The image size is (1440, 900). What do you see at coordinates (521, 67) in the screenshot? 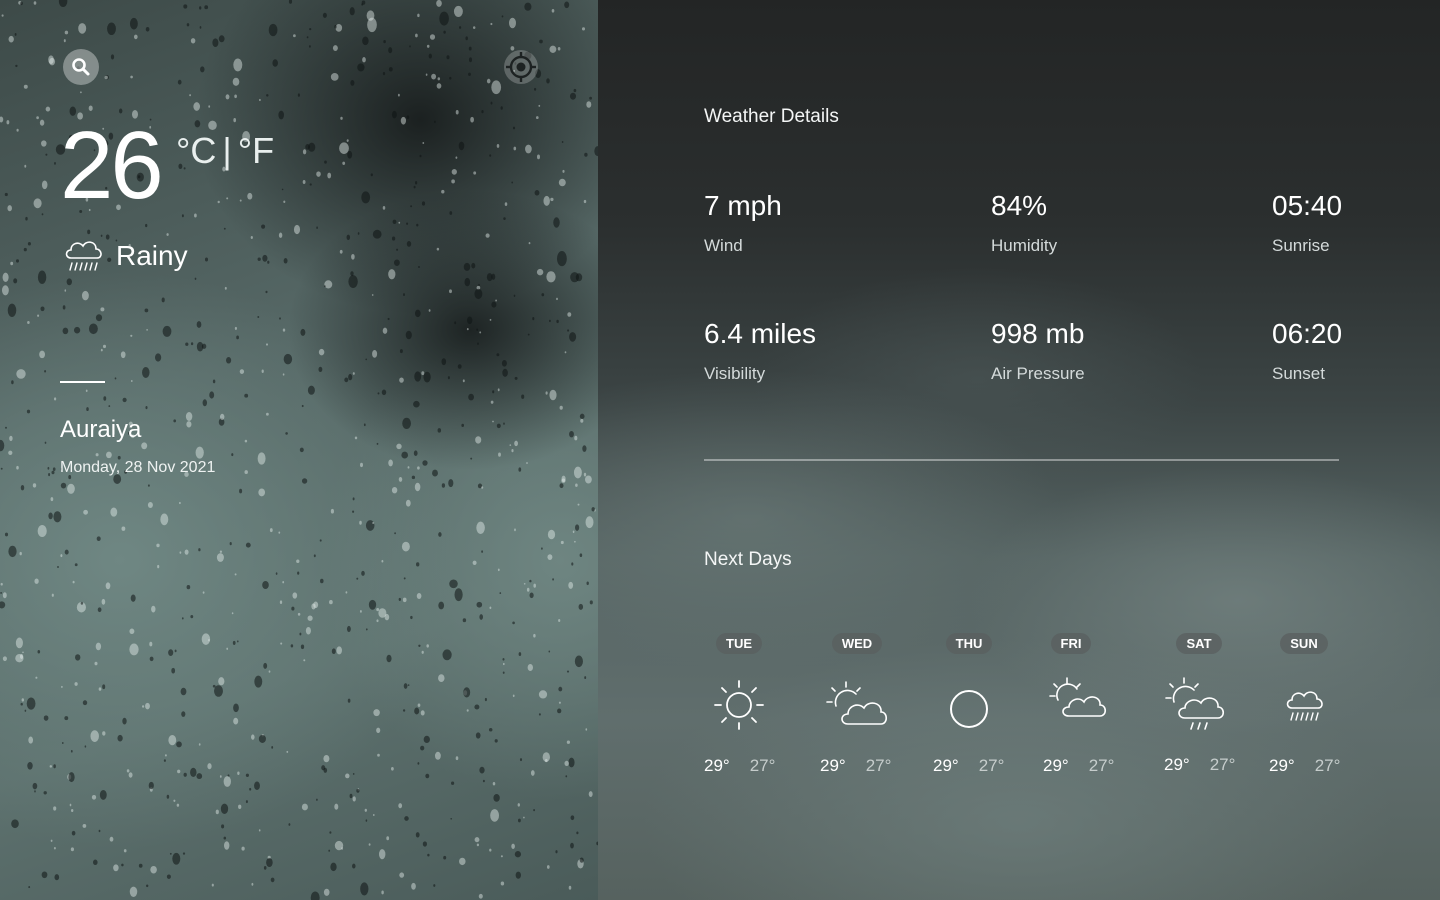
I see `current-location-button` at bounding box center [521, 67].